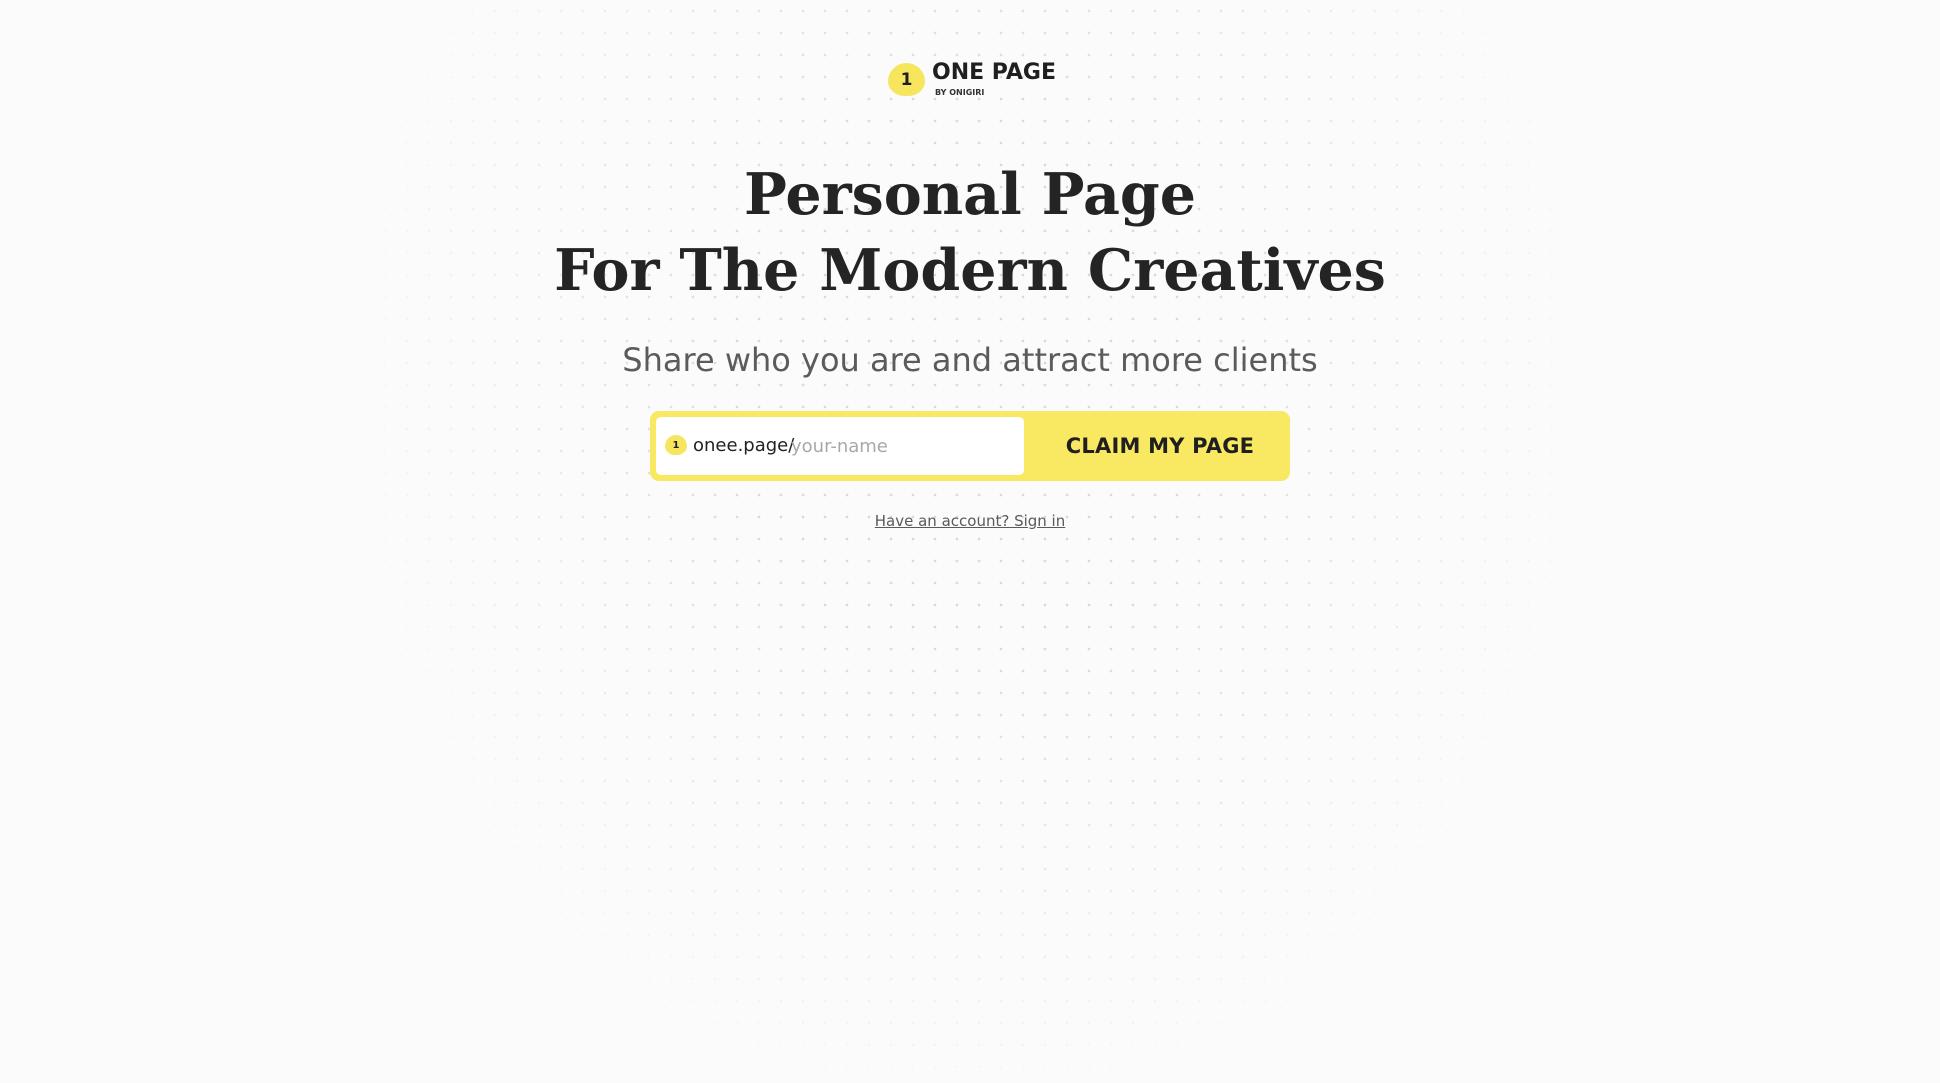 The image size is (1940, 1083). Describe the element at coordinates (1160, 446) in the screenshot. I see `claim-my-page-button: CLAIM MY PAGE` at that location.